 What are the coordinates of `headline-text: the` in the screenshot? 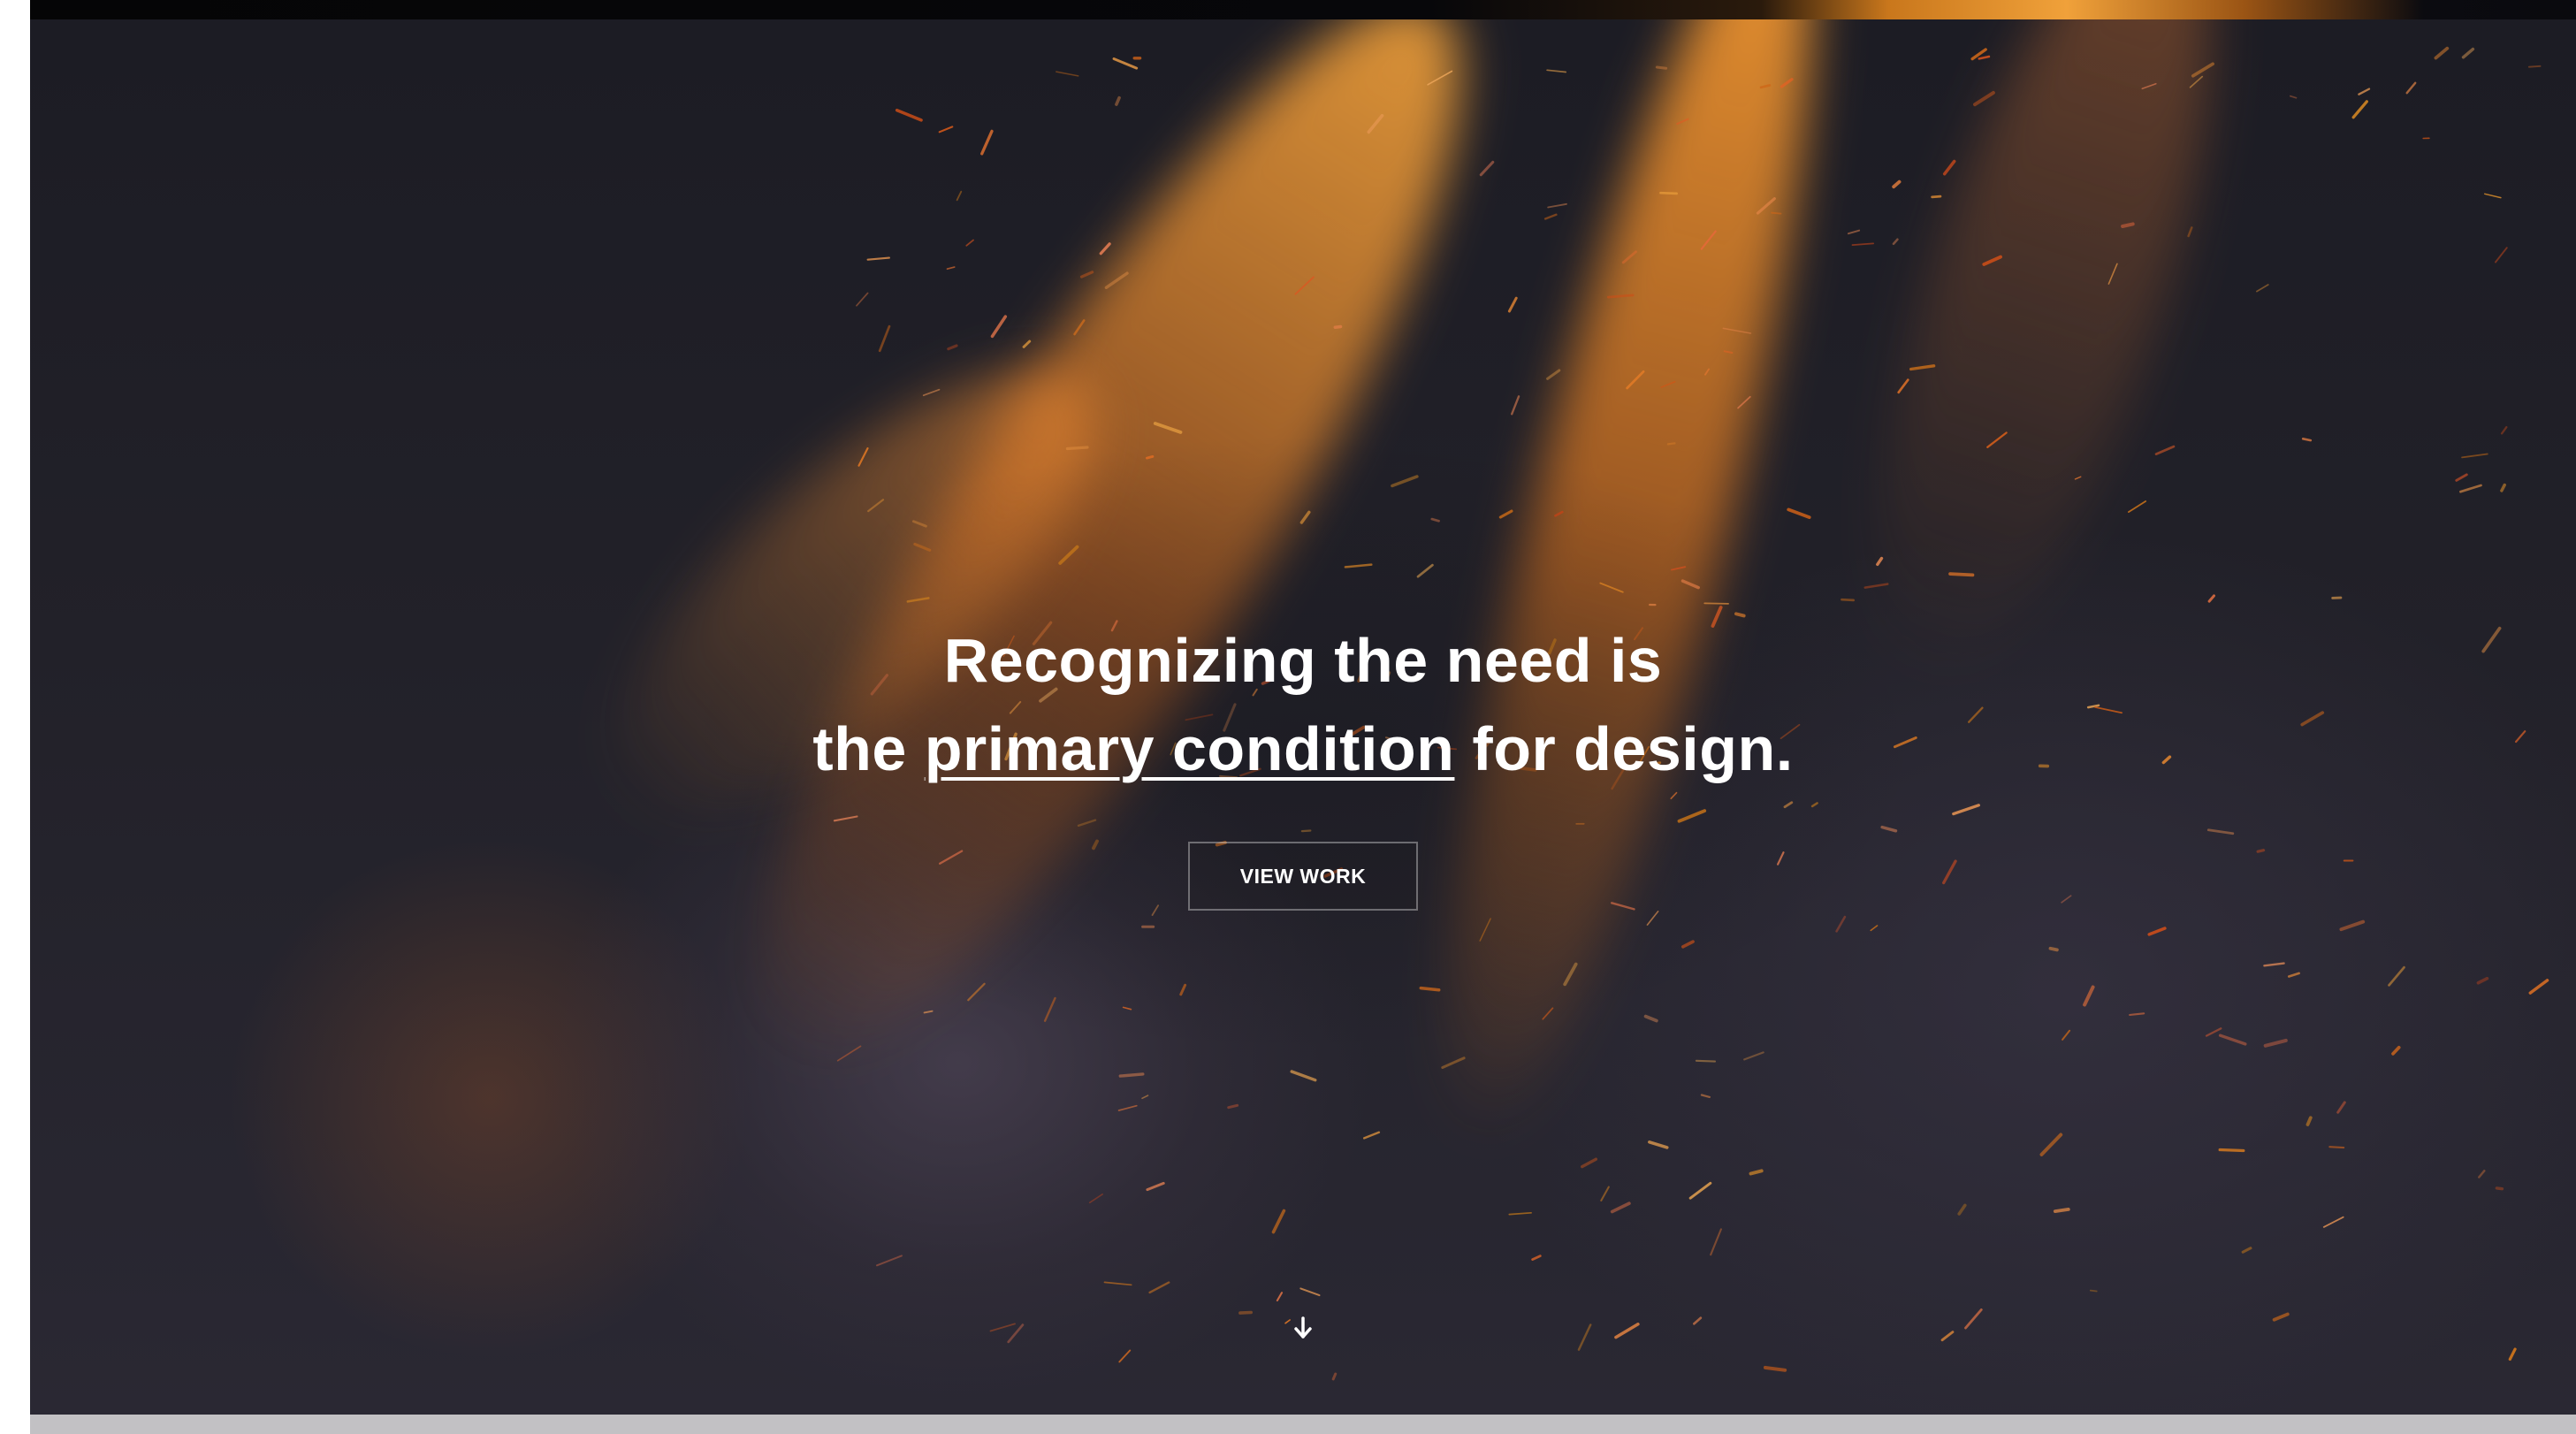 It's located at (868, 748).